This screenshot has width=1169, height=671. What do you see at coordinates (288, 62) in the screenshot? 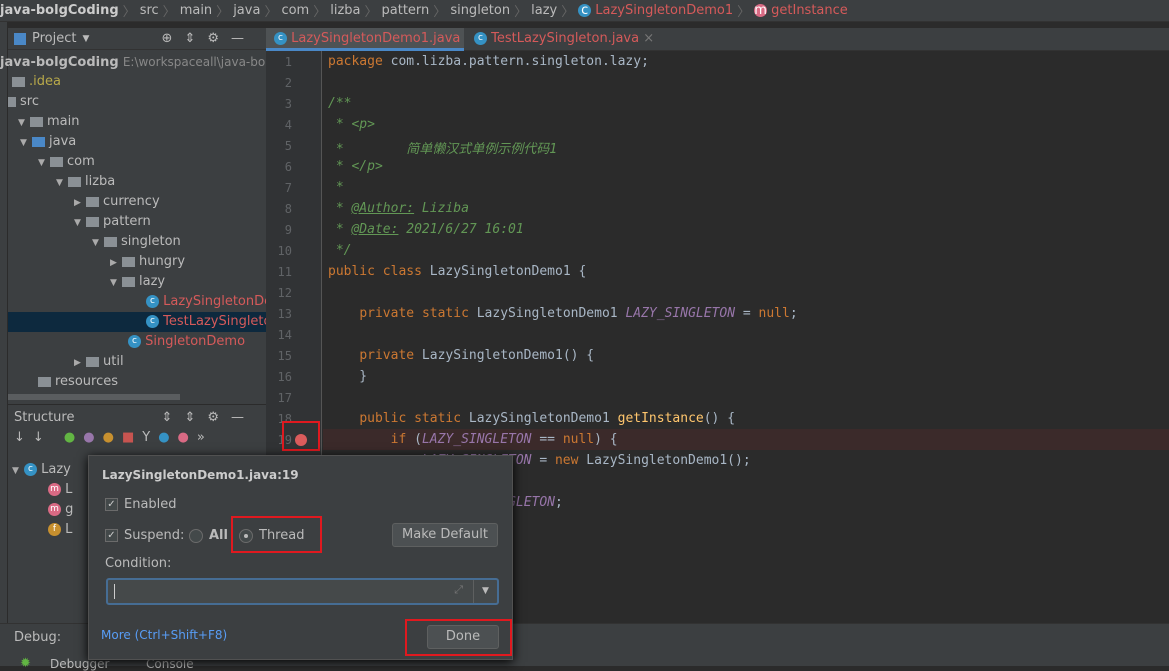
I see `line-number: 1` at bounding box center [288, 62].